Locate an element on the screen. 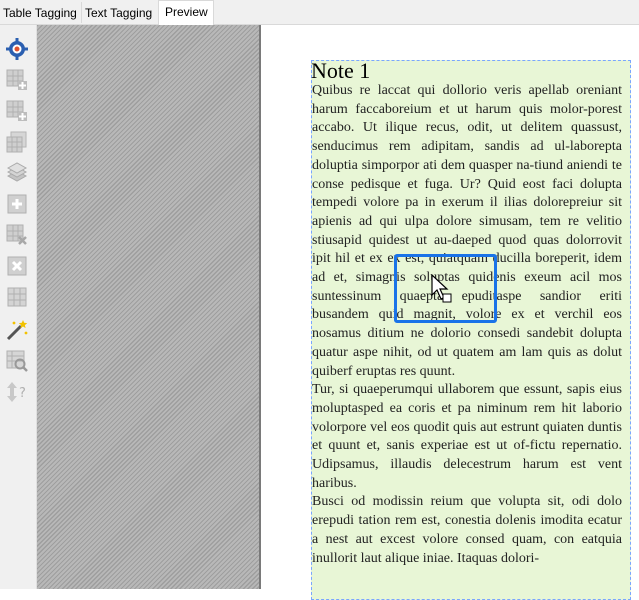 This screenshot has width=639, height=600. left-toolbar: ? is located at coordinates (18, 307).